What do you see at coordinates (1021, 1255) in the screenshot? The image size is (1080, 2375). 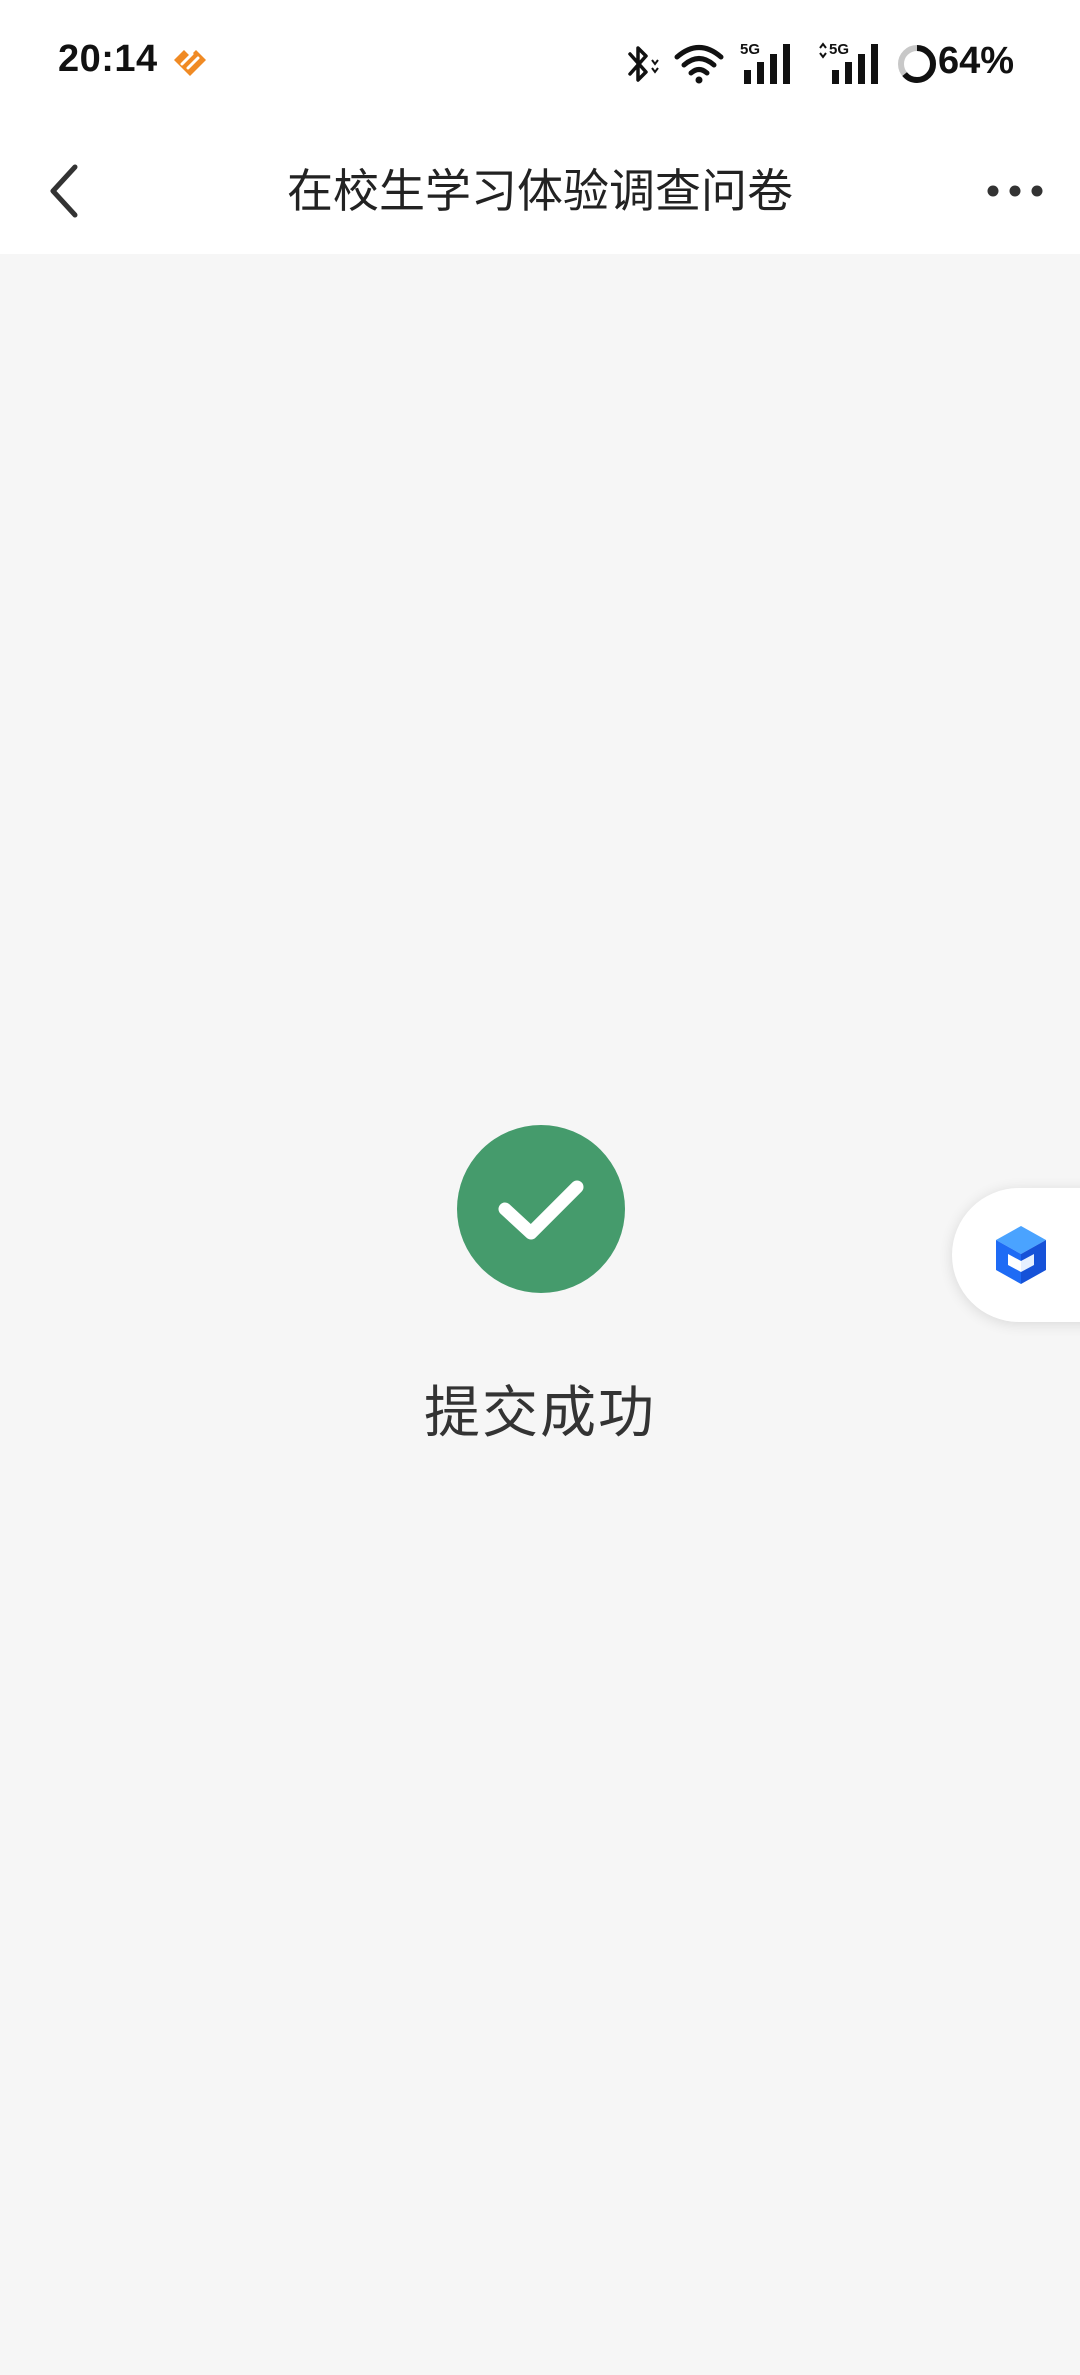 I see `blue-cube-icon` at bounding box center [1021, 1255].